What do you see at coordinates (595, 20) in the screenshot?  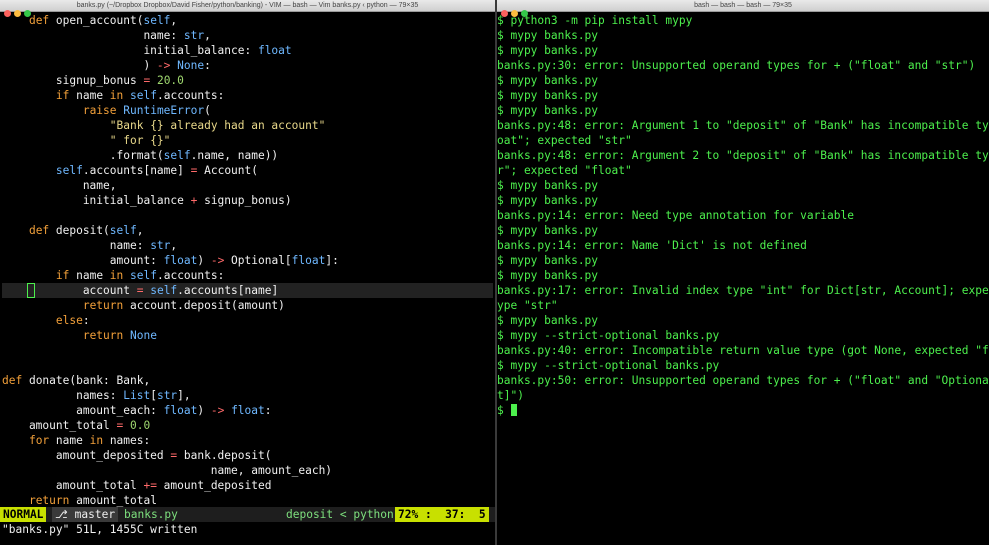 I see `terminal-line: $ python3 -m pip install mypy` at bounding box center [595, 20].